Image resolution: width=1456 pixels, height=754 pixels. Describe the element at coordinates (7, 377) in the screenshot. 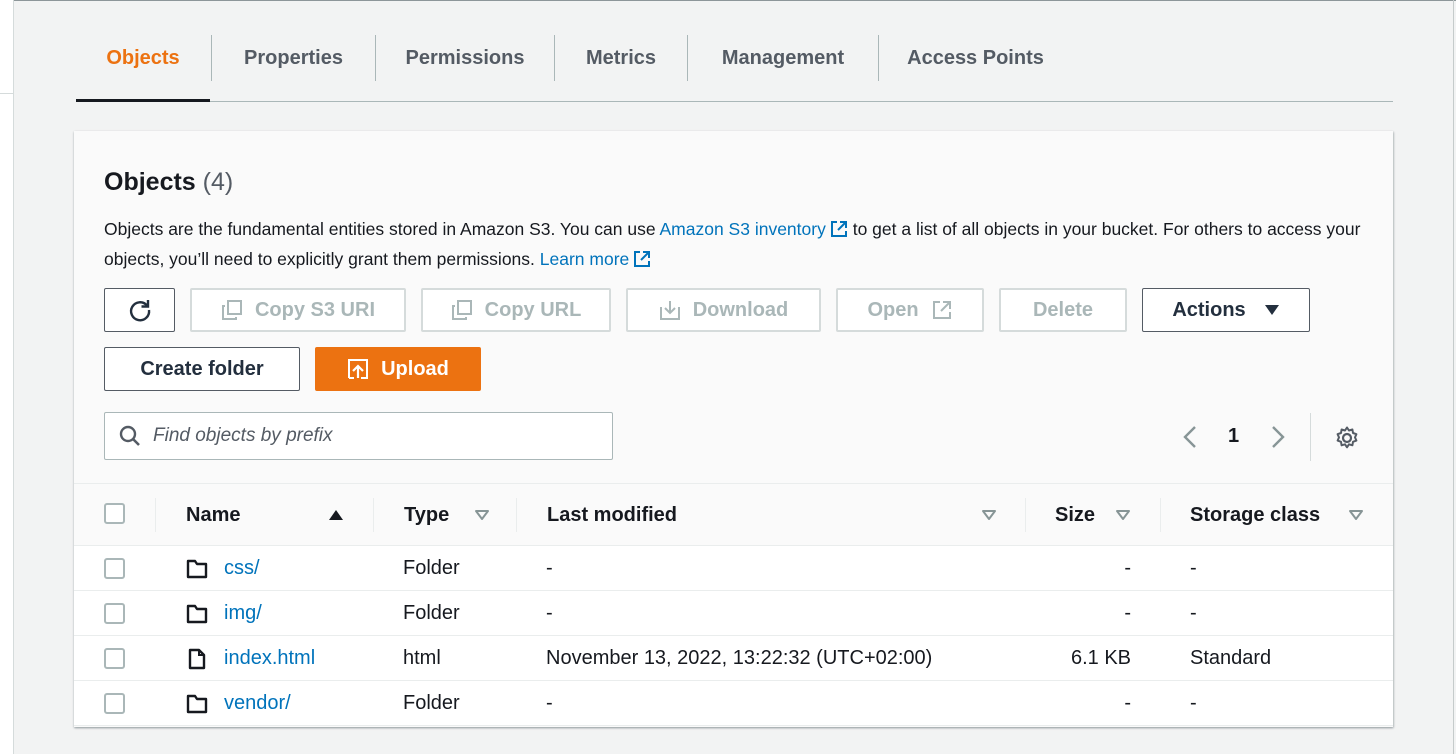

I see `left-nav-strip` at that location.